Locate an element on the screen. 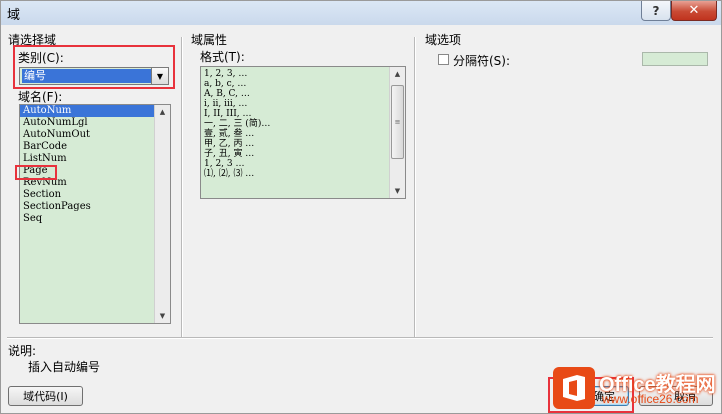  help-icon: ? is located at coordinates (656, 10).